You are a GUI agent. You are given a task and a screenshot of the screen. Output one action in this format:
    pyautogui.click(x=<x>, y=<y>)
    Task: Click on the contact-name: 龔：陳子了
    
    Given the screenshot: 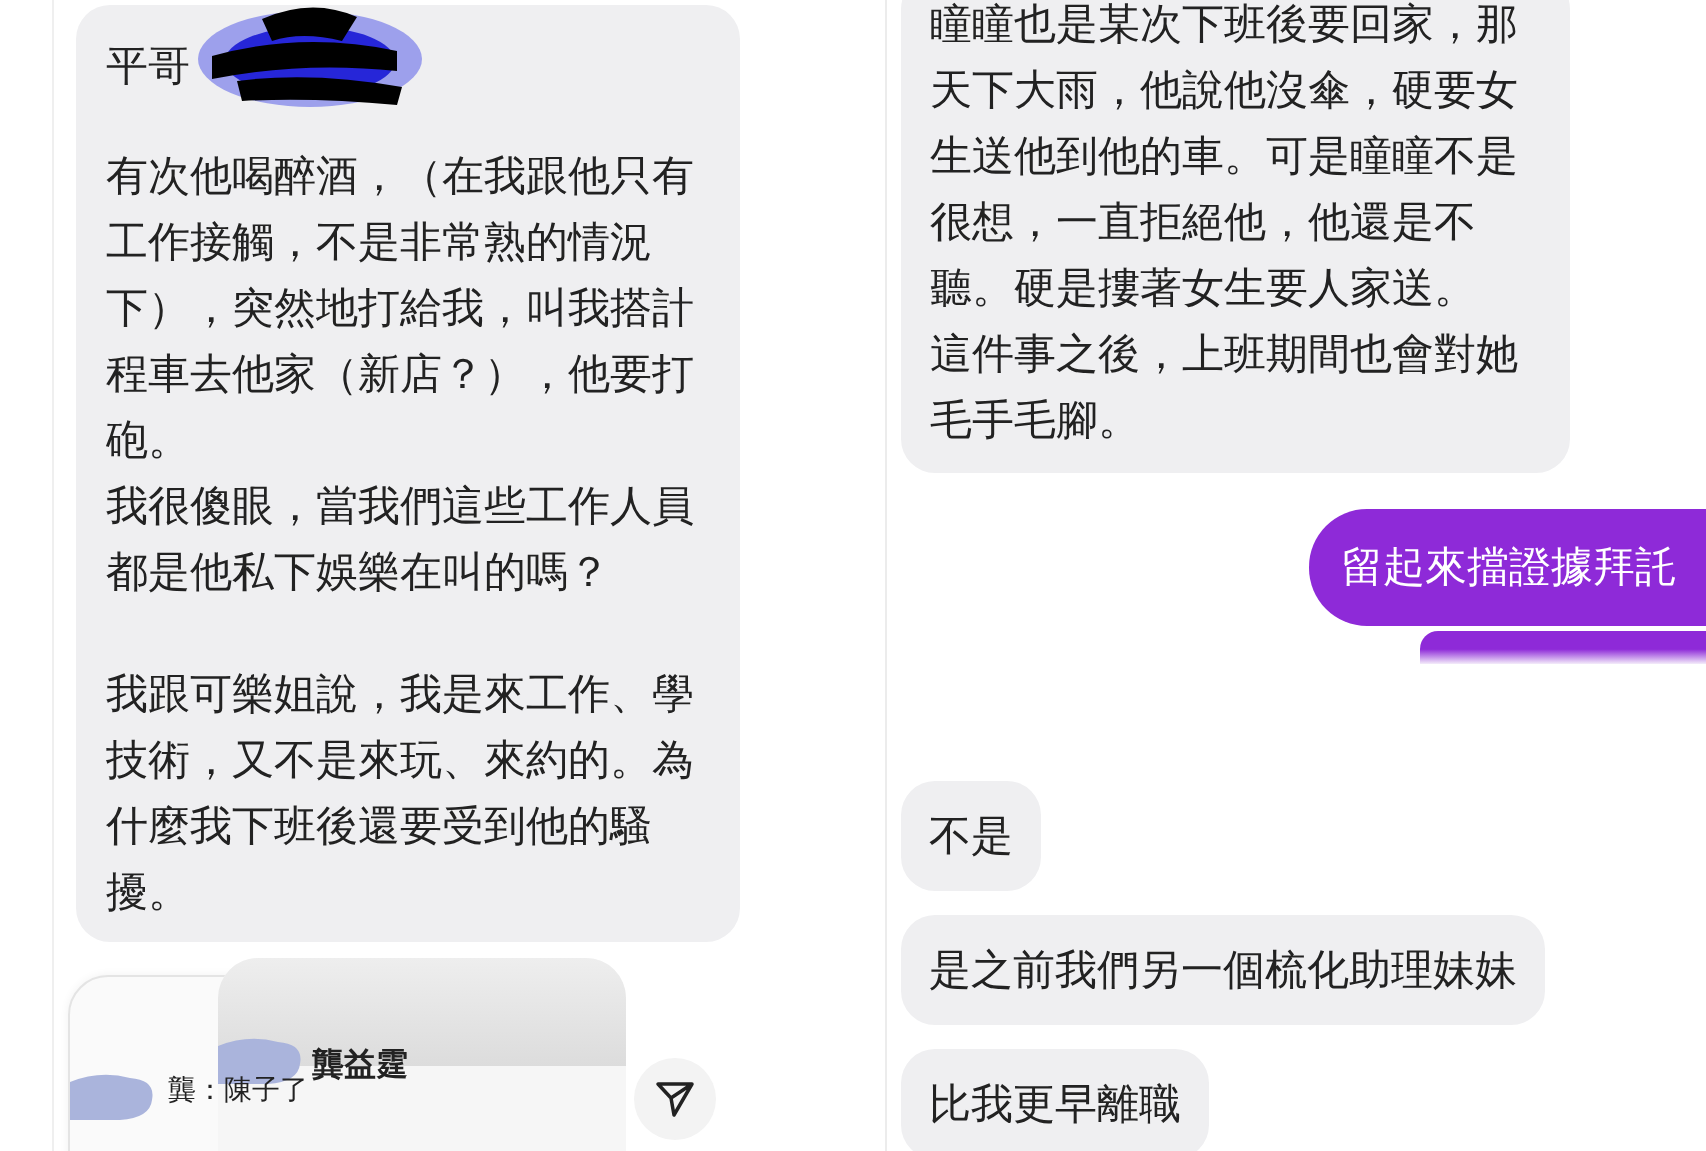 What is the action you would take?
    pyautogui.click(x=238, y=1090)
    